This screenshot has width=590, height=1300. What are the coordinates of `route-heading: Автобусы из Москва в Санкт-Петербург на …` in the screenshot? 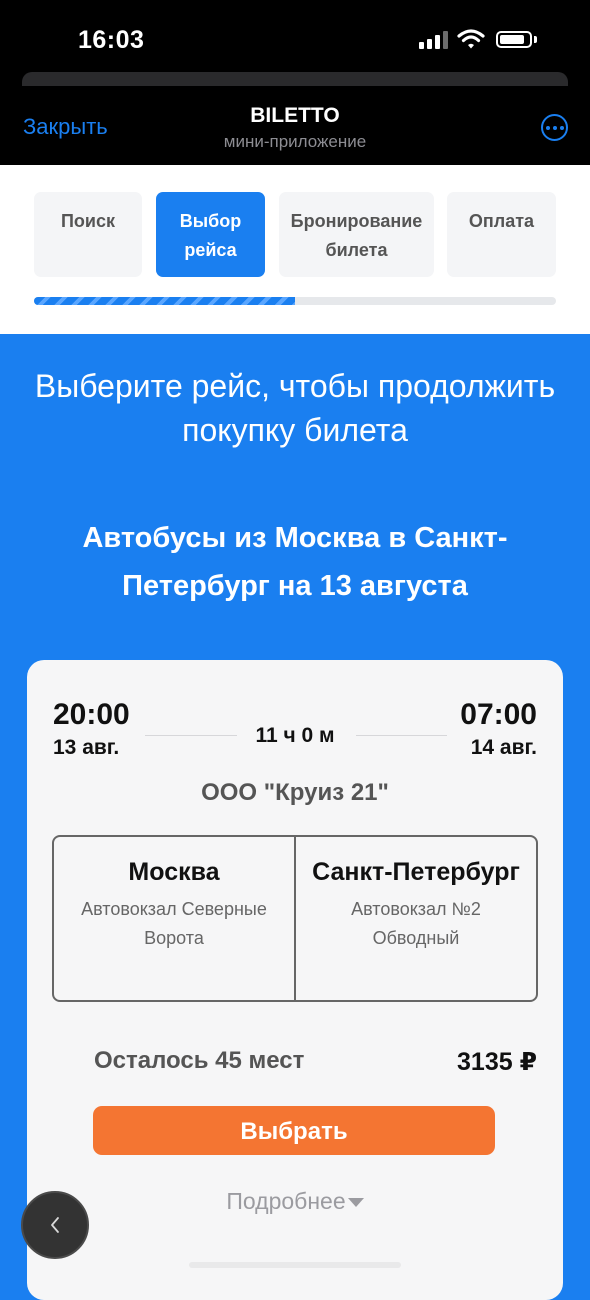 It's located at (295, 562).